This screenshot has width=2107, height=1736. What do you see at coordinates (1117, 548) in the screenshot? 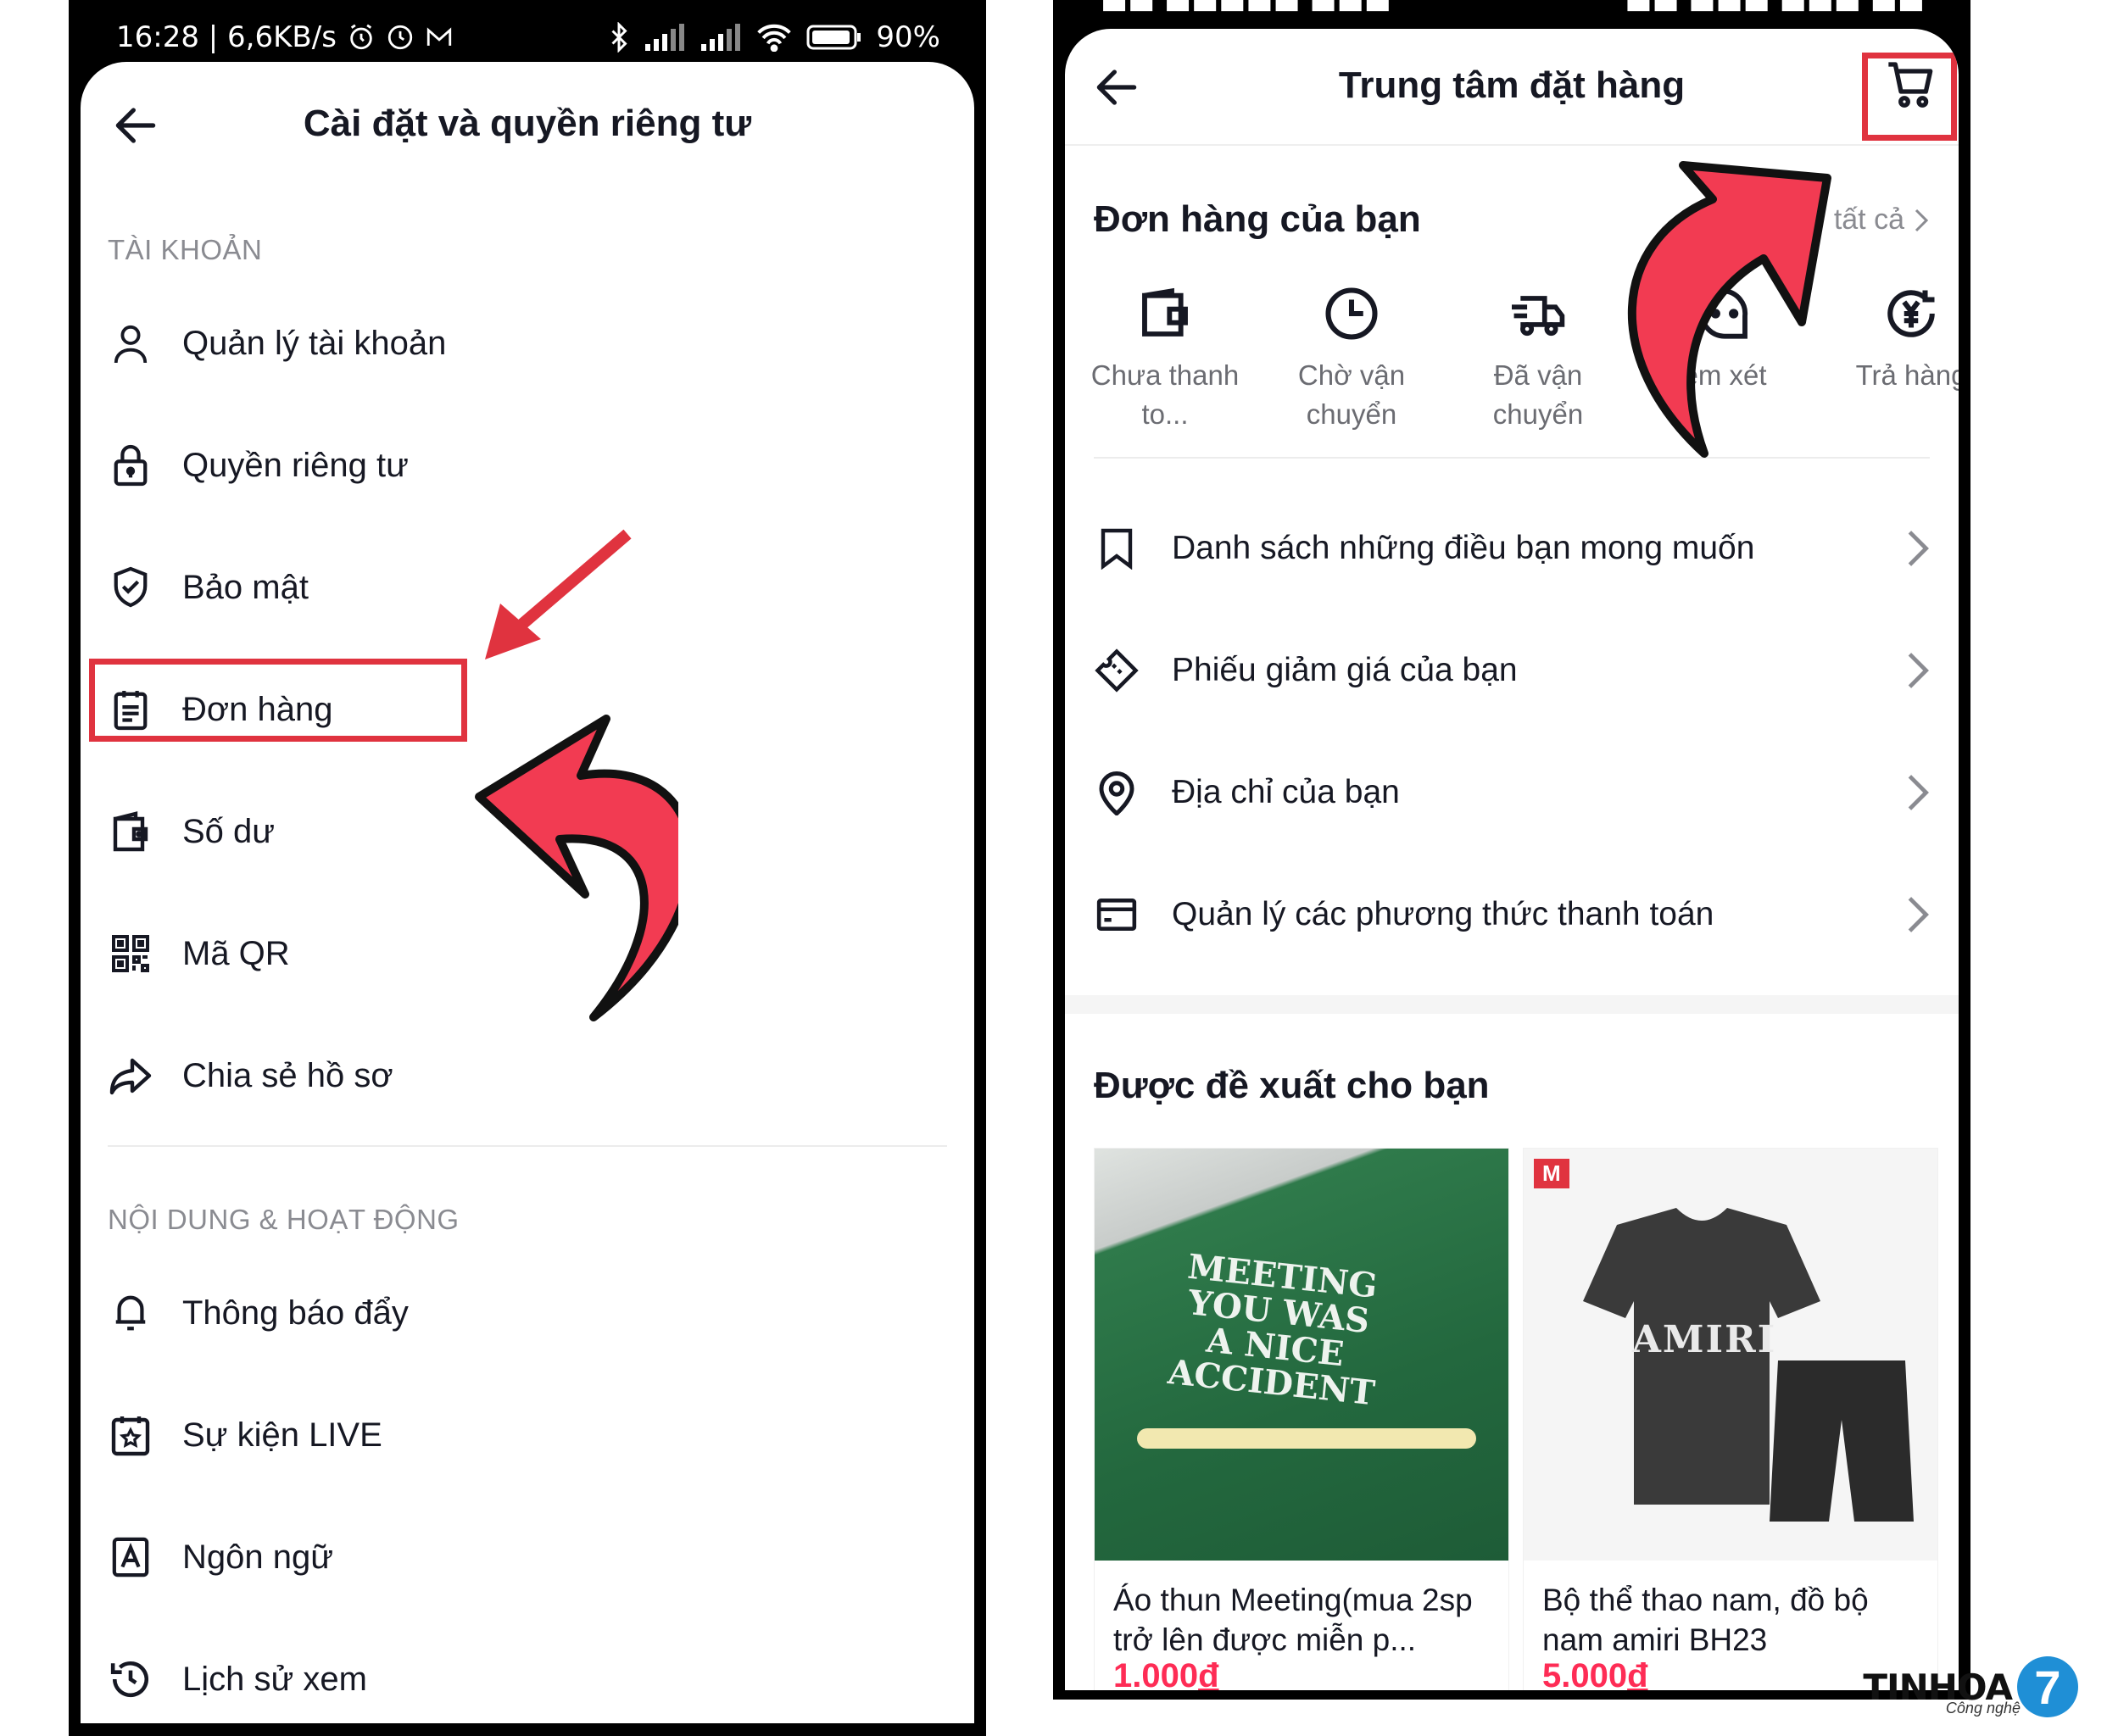
I see `bookmark-icon` at bounding box center [1117, 548].